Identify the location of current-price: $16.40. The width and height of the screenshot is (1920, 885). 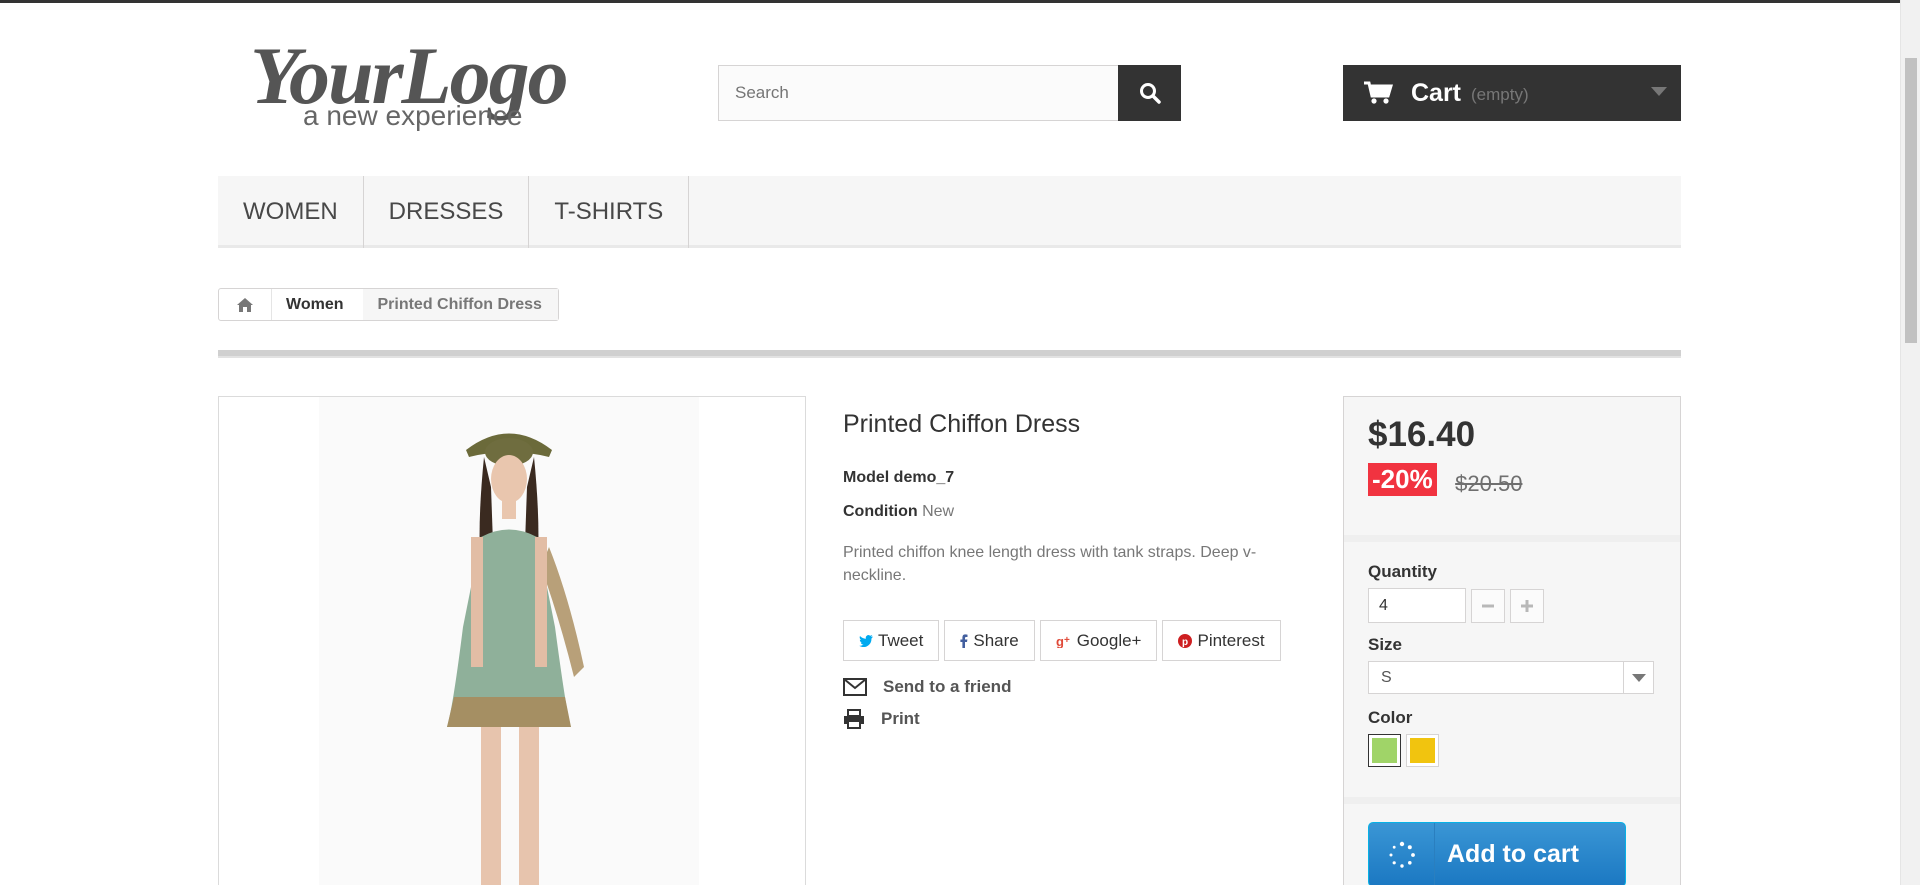
(1422, 434).